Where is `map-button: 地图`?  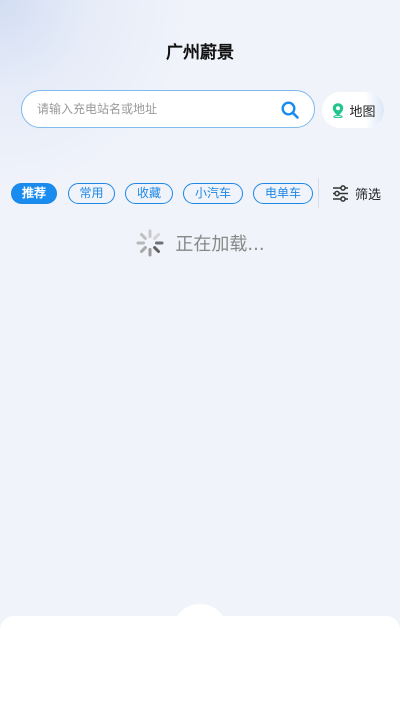 map-button: 地图 is located at coordinates (353, 110).